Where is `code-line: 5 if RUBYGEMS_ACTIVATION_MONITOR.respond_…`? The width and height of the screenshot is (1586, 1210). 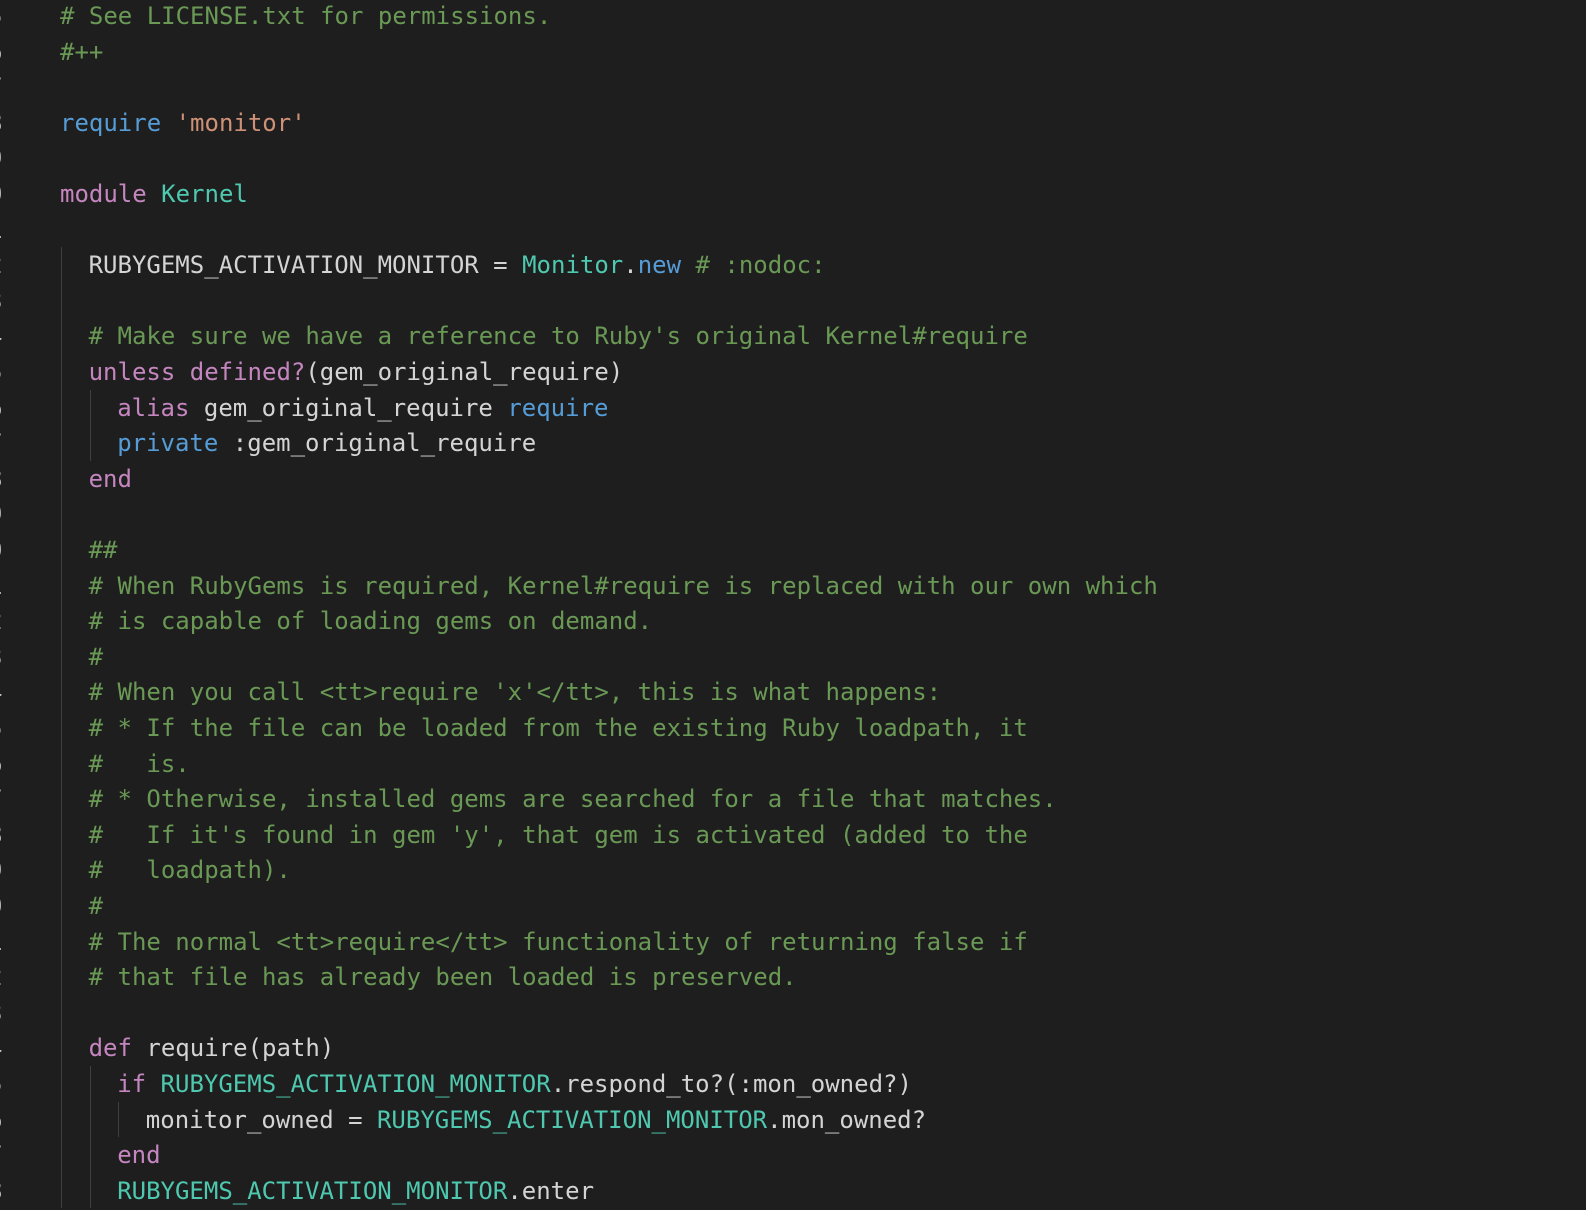
code-line: 5 if RUBYGEMS_ACTIVATION_MONITOR.respond_… is located at coordinates (793, 1084).